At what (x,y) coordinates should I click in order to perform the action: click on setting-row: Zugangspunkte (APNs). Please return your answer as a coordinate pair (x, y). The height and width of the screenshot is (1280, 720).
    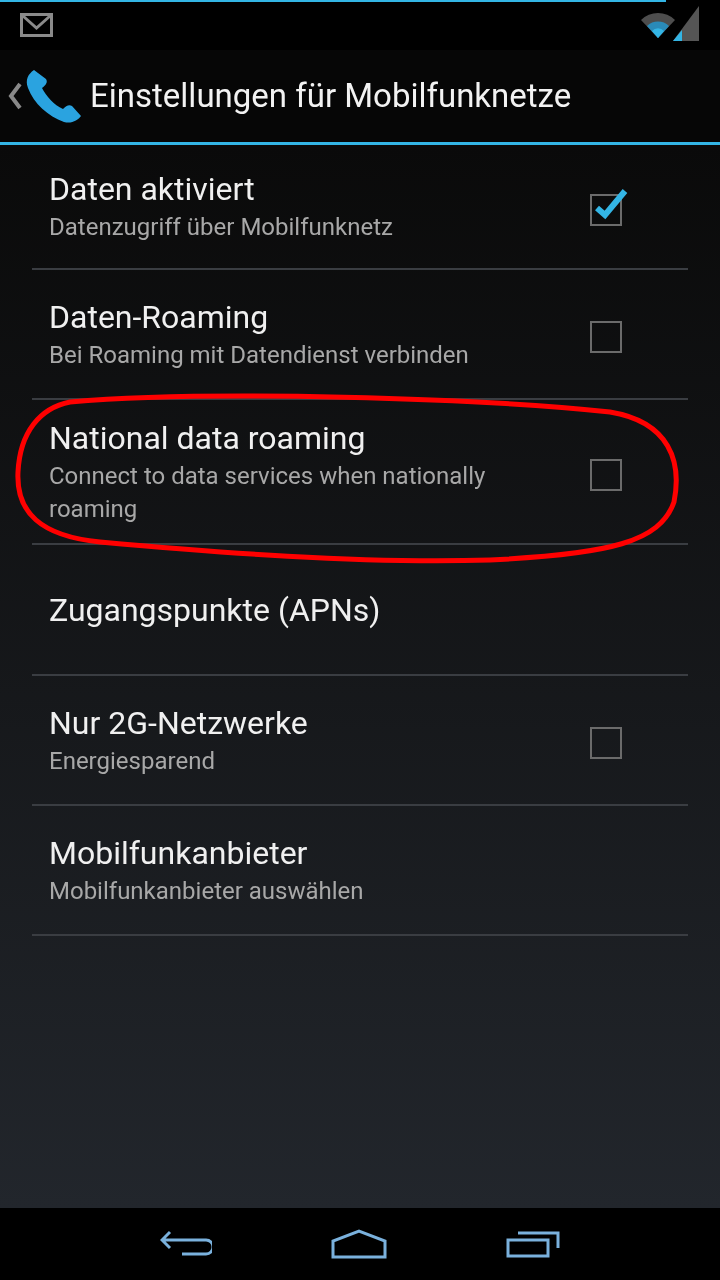
    Looking at the image, I should click on (360, 610).